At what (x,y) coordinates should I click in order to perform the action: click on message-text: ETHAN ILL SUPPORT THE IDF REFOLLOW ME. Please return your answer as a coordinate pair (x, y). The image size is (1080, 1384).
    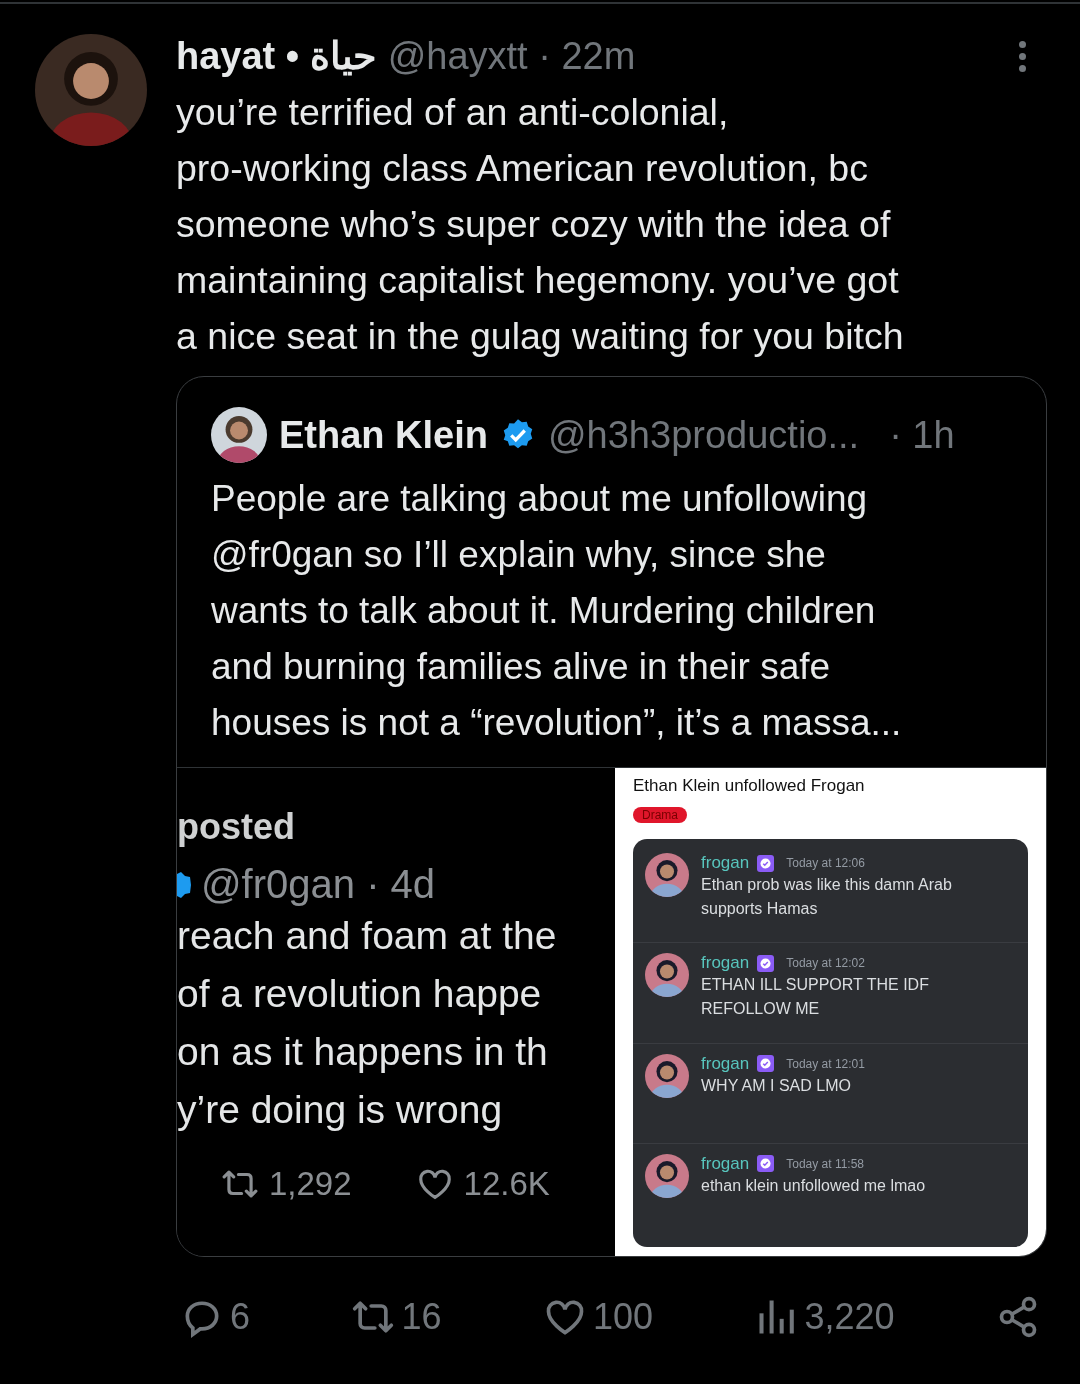
    Looking at the image, I should click on (815, 997).